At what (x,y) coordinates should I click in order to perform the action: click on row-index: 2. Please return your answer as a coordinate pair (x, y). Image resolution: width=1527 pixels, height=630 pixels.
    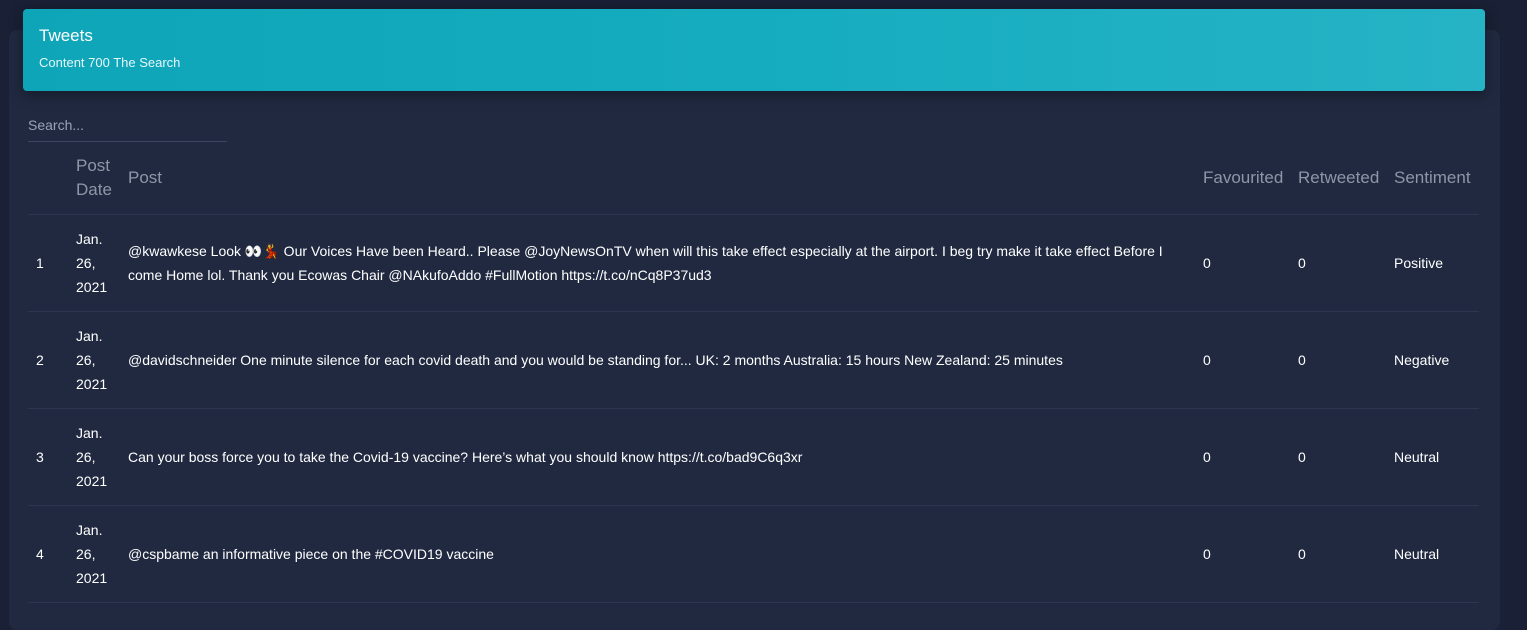
    Looking at the image, I should click on (40, 360).